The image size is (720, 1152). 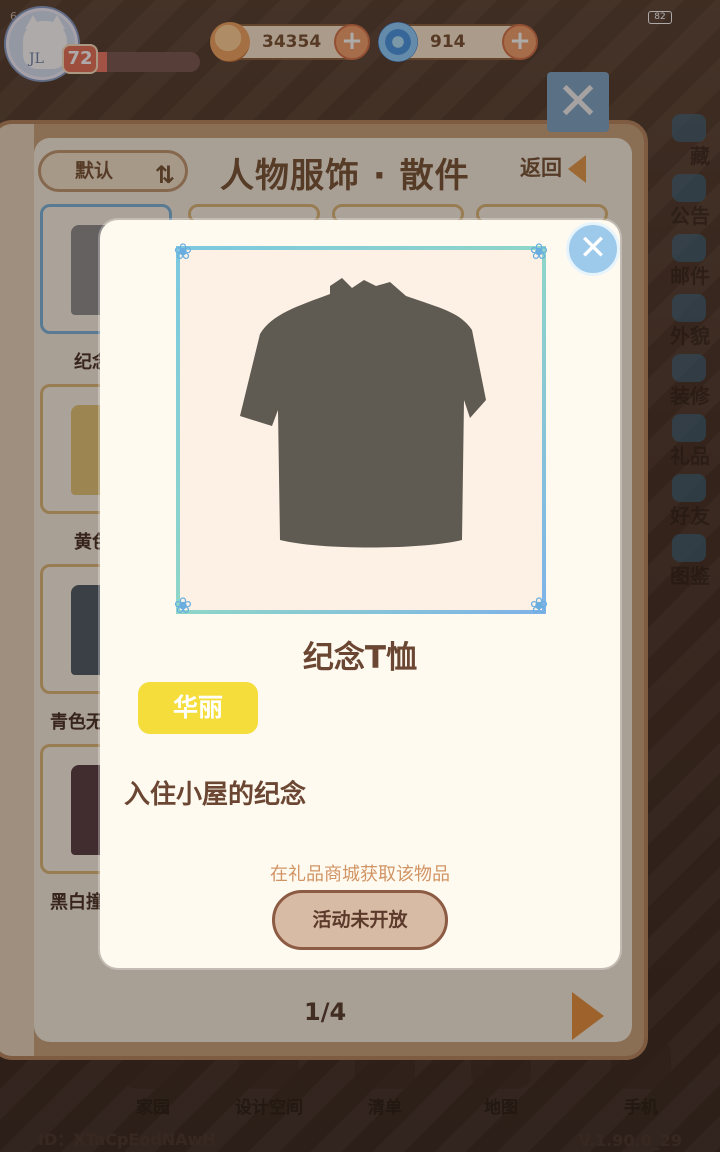 I want to click on sort-button: 默认 ⇅, so click(x=113, y=171).